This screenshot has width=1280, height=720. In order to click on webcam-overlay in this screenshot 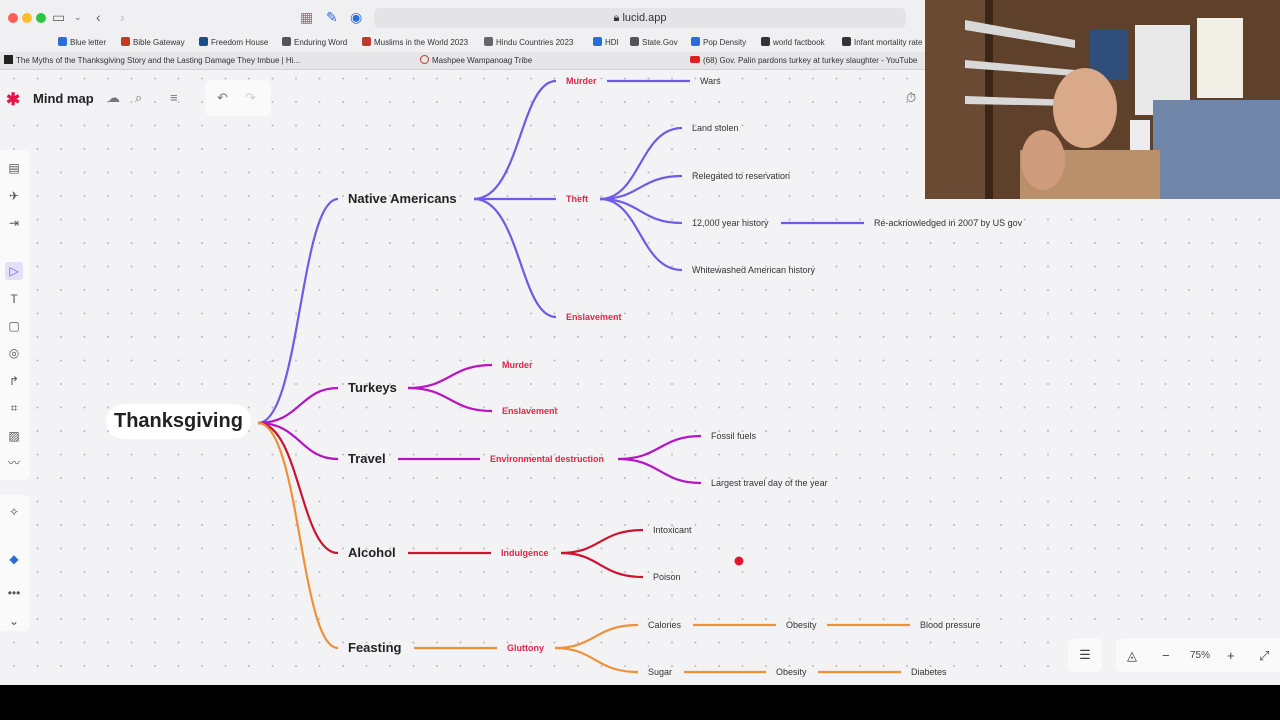, I will do `click(1102, 99)`.